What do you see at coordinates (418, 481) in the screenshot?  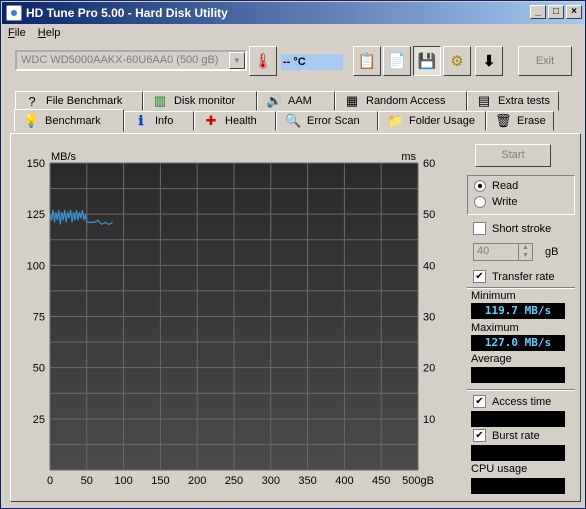 I see `x-tick-label: 500gB` at bounding box center [418, 481].